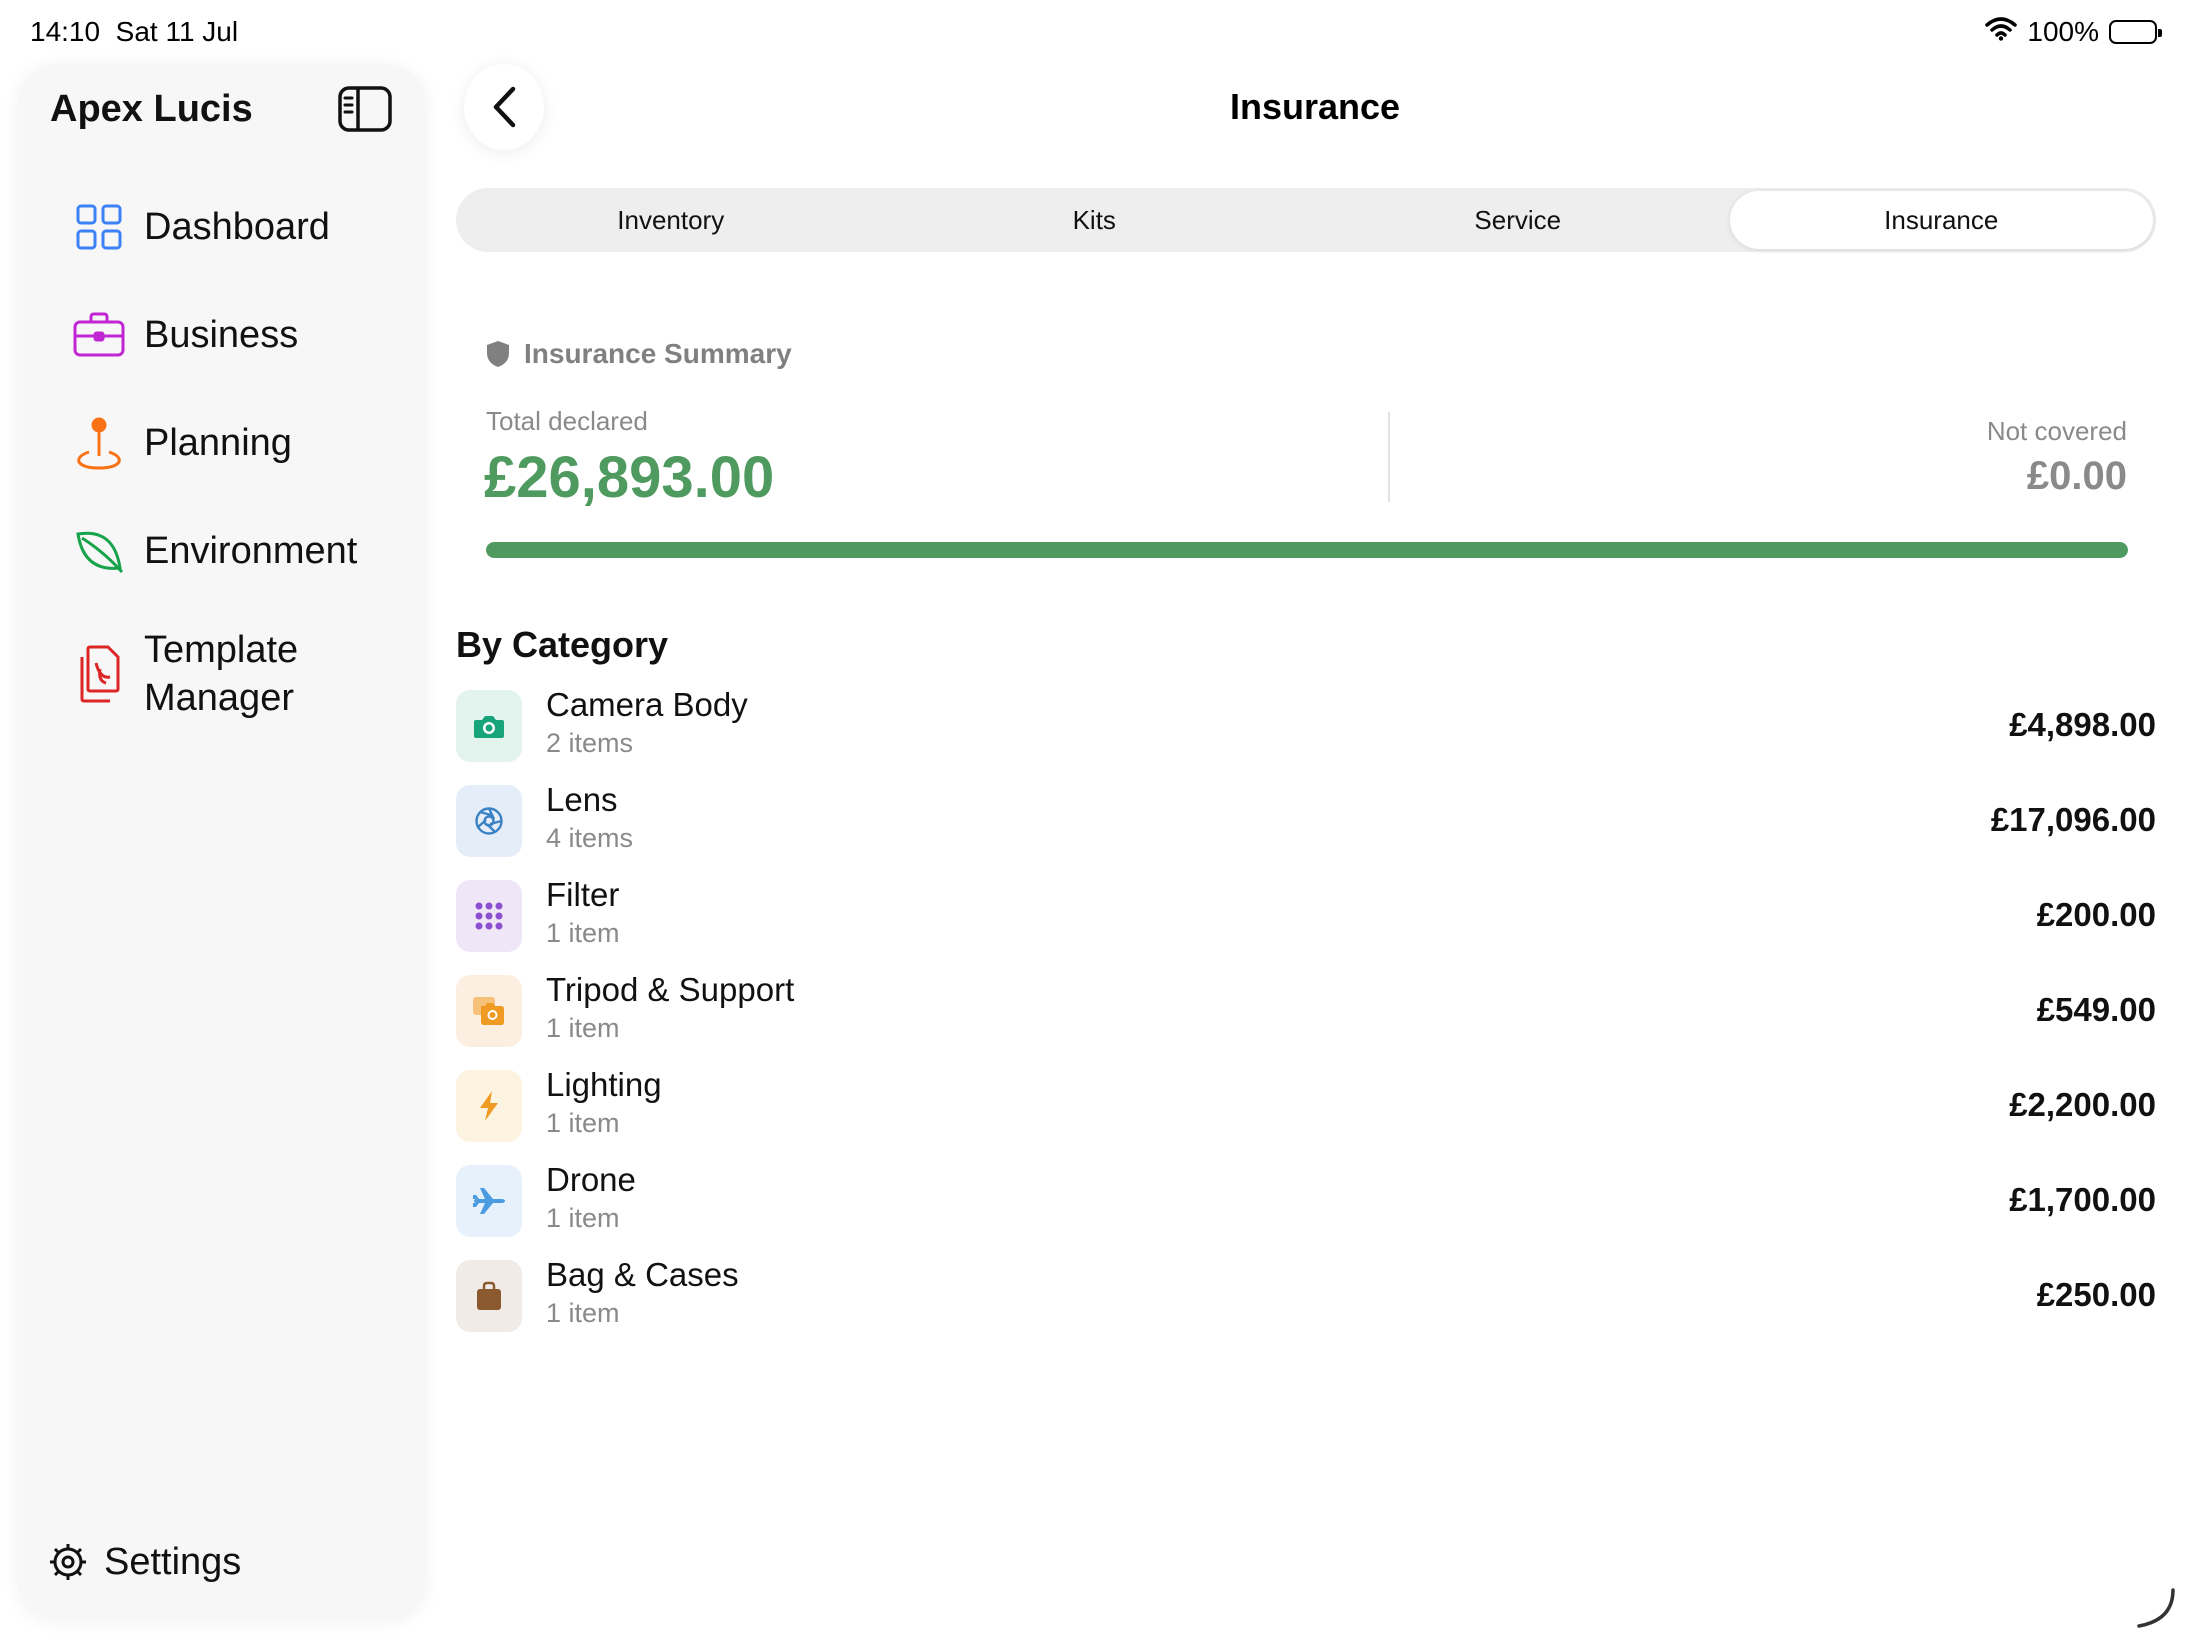 This screenshot has height=1640, width=2187. Describe the element at coordinates (2082, 1104) in the screenshot. I see `category-value: £2,200.00` at that location.